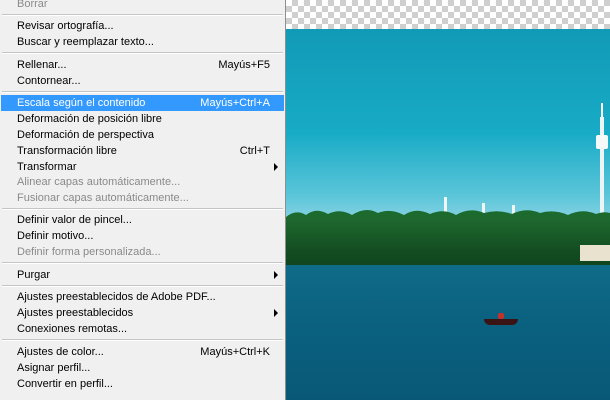  What do you see at coordinates (602, 142) in the screenshot?
I see `tv-tower-pod` at bounding box center [602, 142].